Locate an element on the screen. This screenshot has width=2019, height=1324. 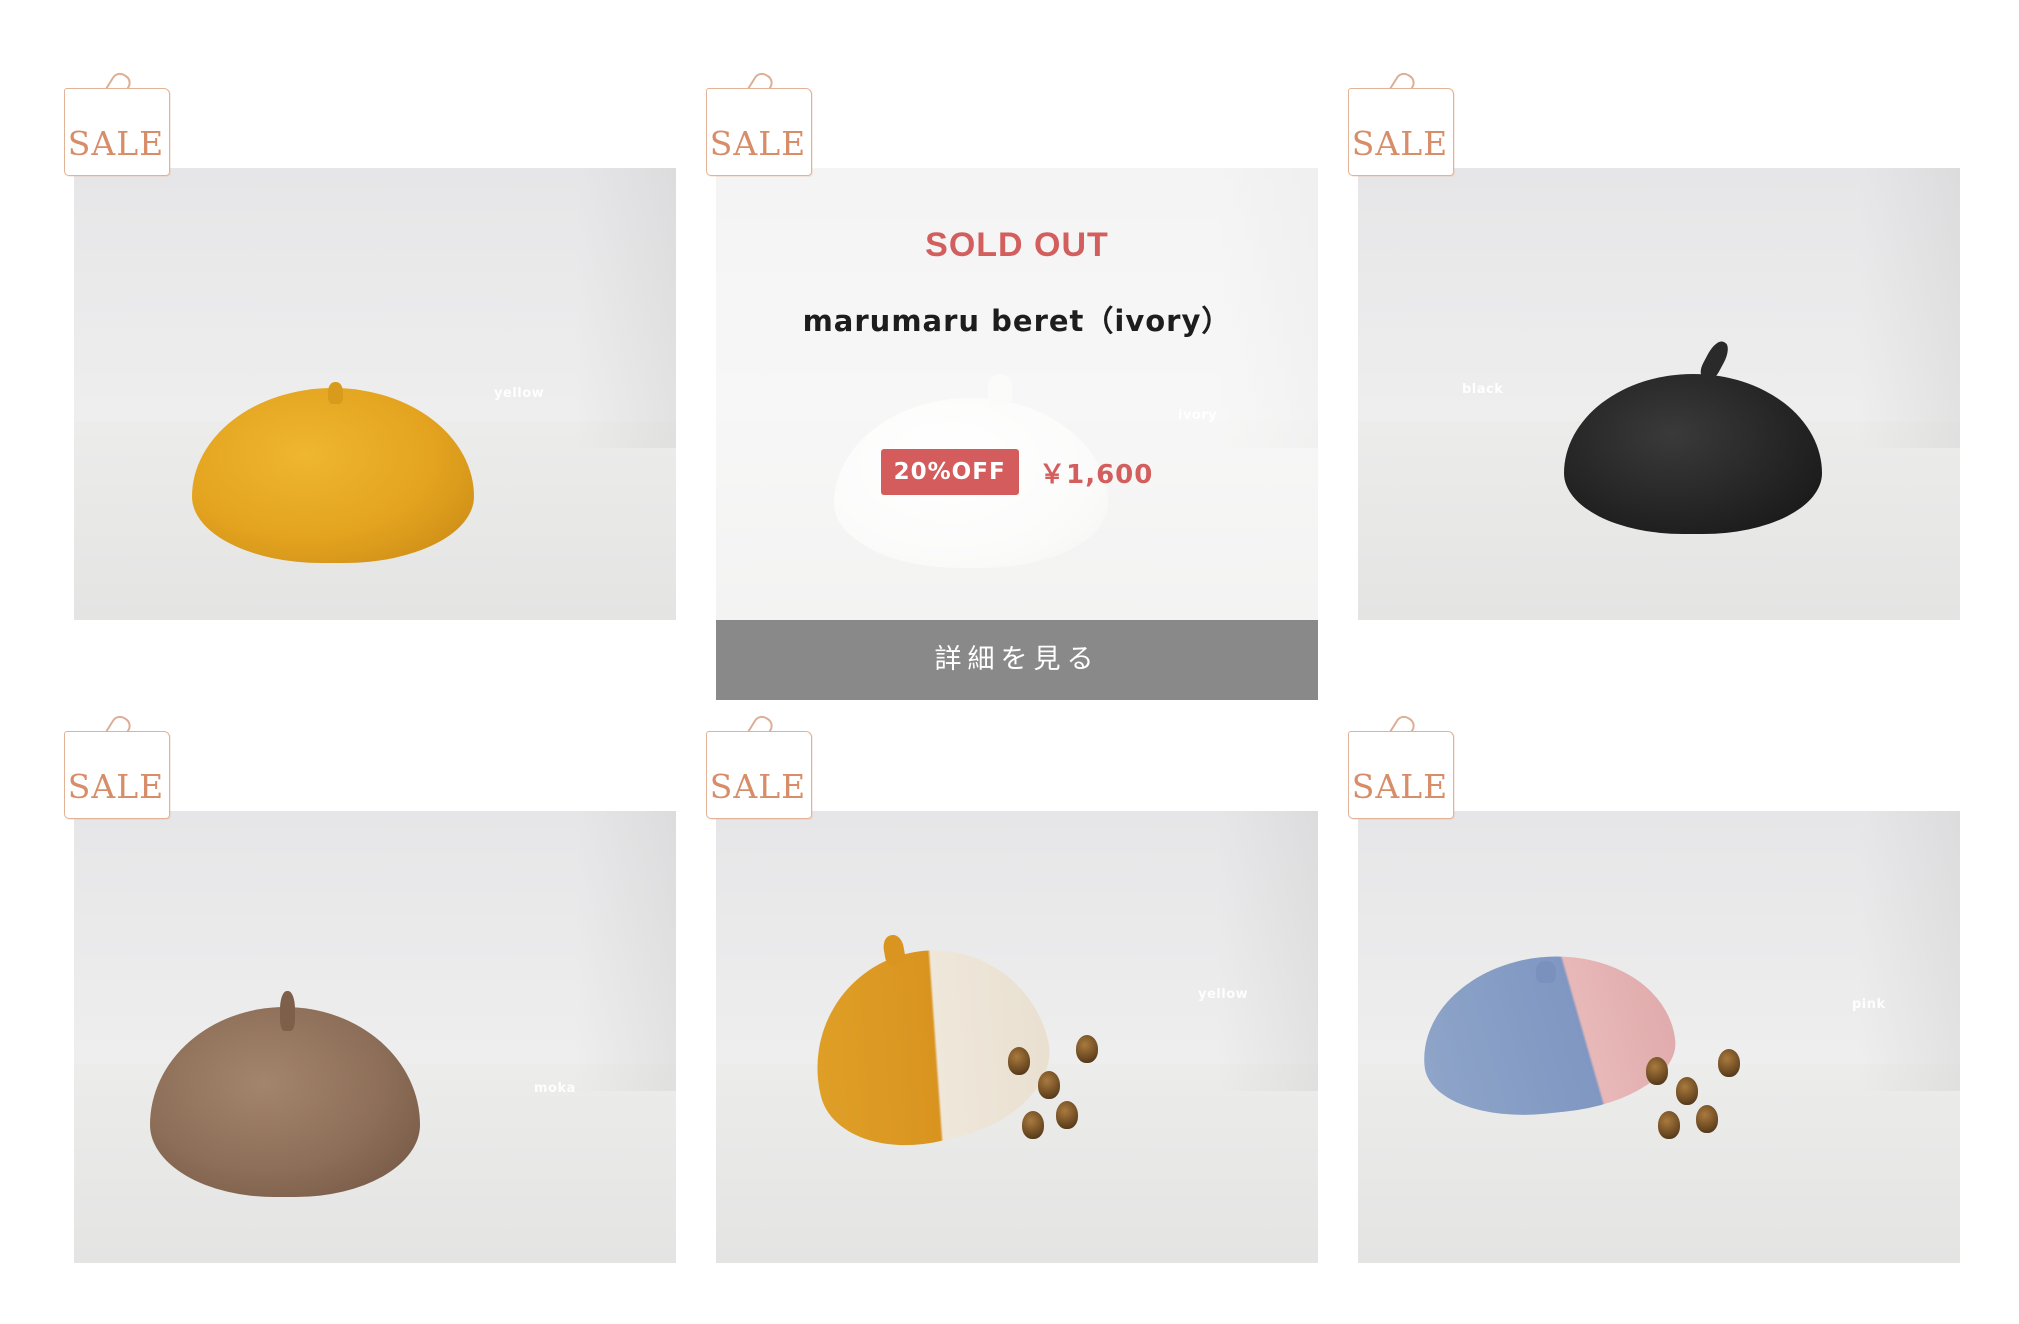
product-image: black is located at coordinates (1659, 394).